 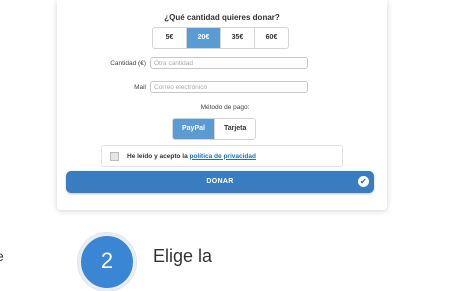 I want to click on payment-method-label: Método de pago:, so click(x=225, y=107).